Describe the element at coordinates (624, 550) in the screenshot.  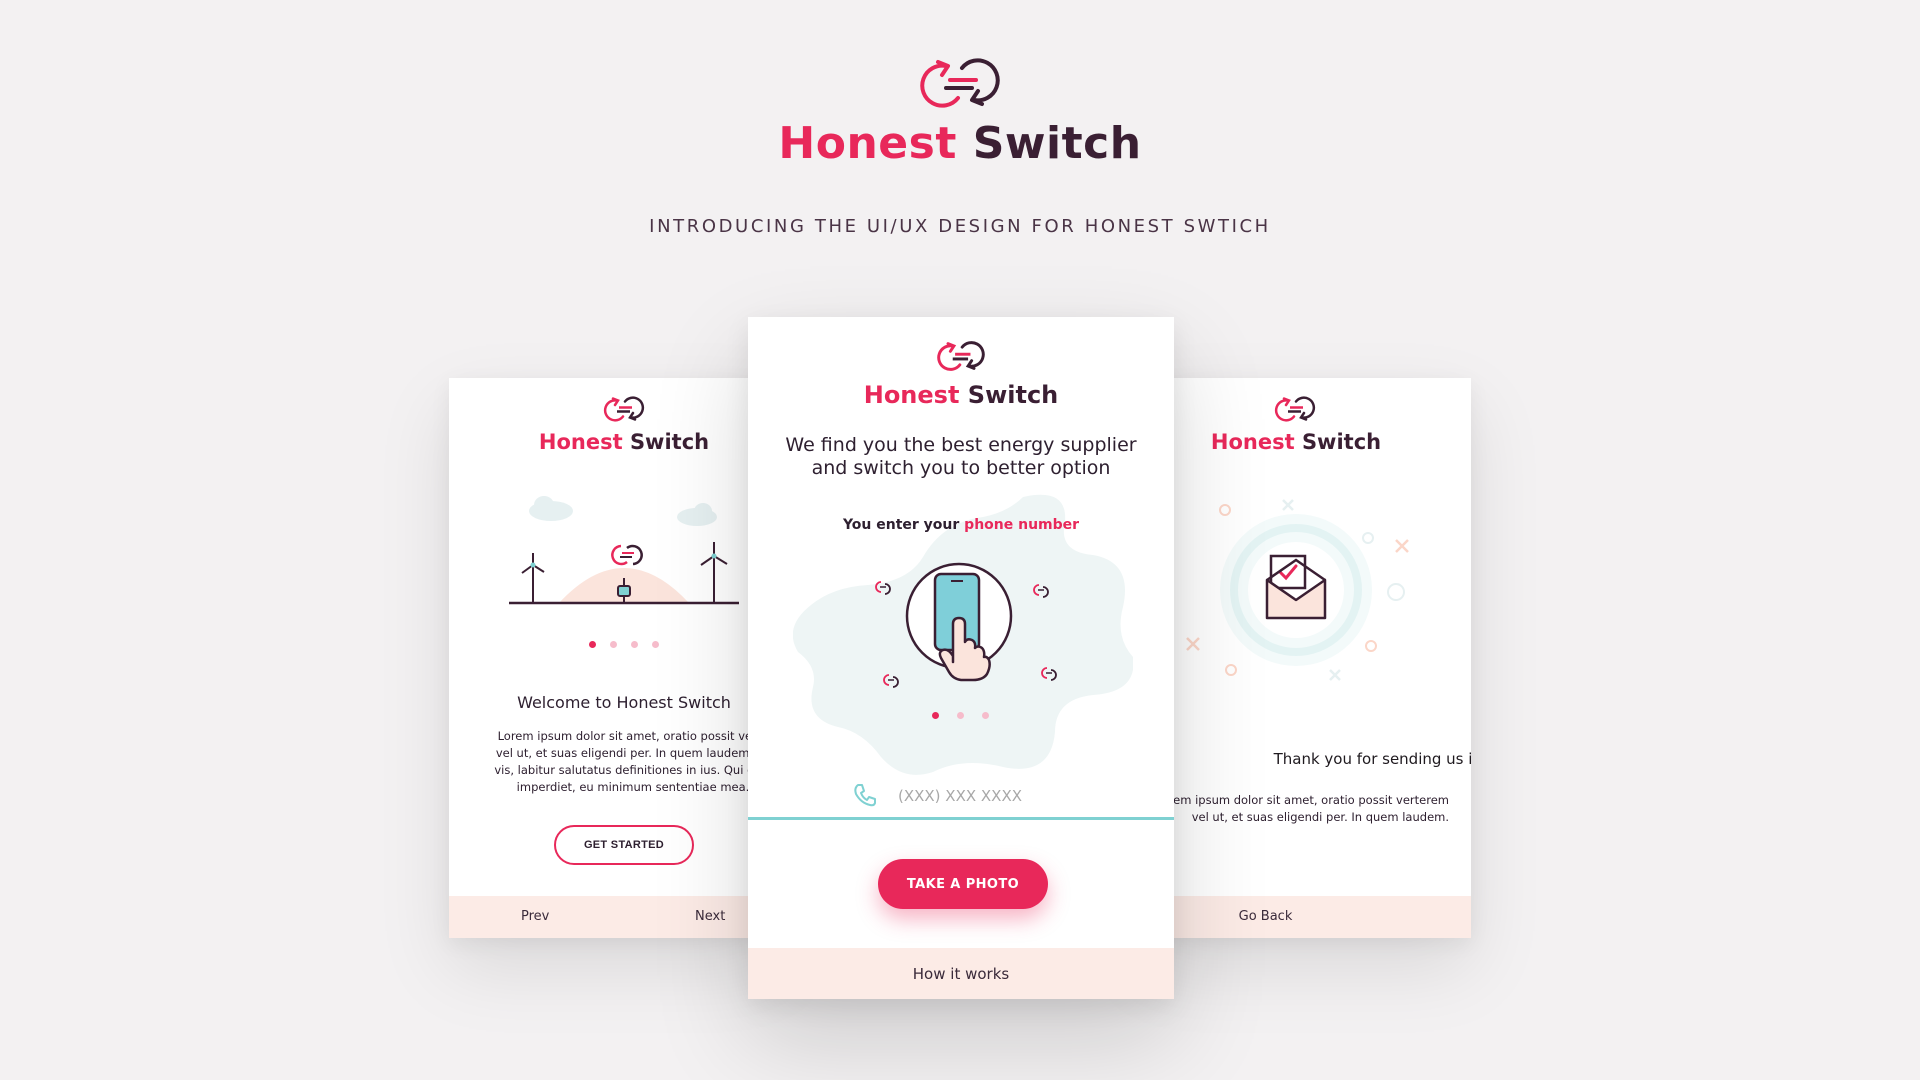
I see `wind-energy-illustration` at that location.